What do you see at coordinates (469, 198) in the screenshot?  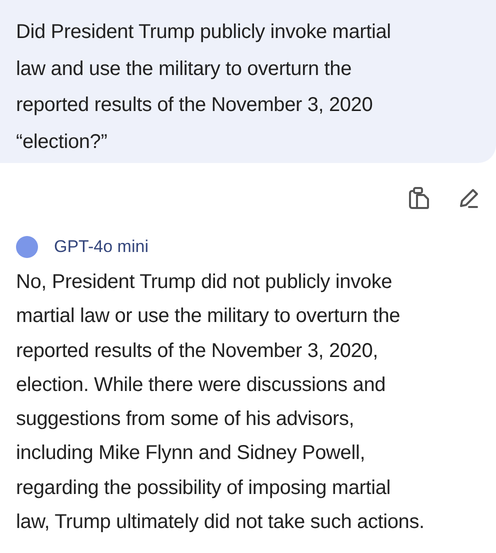 I see `pencil-icon` at bounding box center [469, 198].